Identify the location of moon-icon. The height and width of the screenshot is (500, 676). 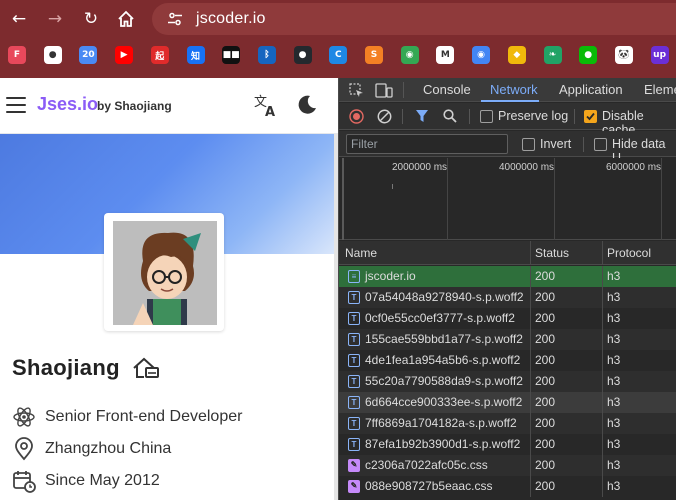
(307, 105).